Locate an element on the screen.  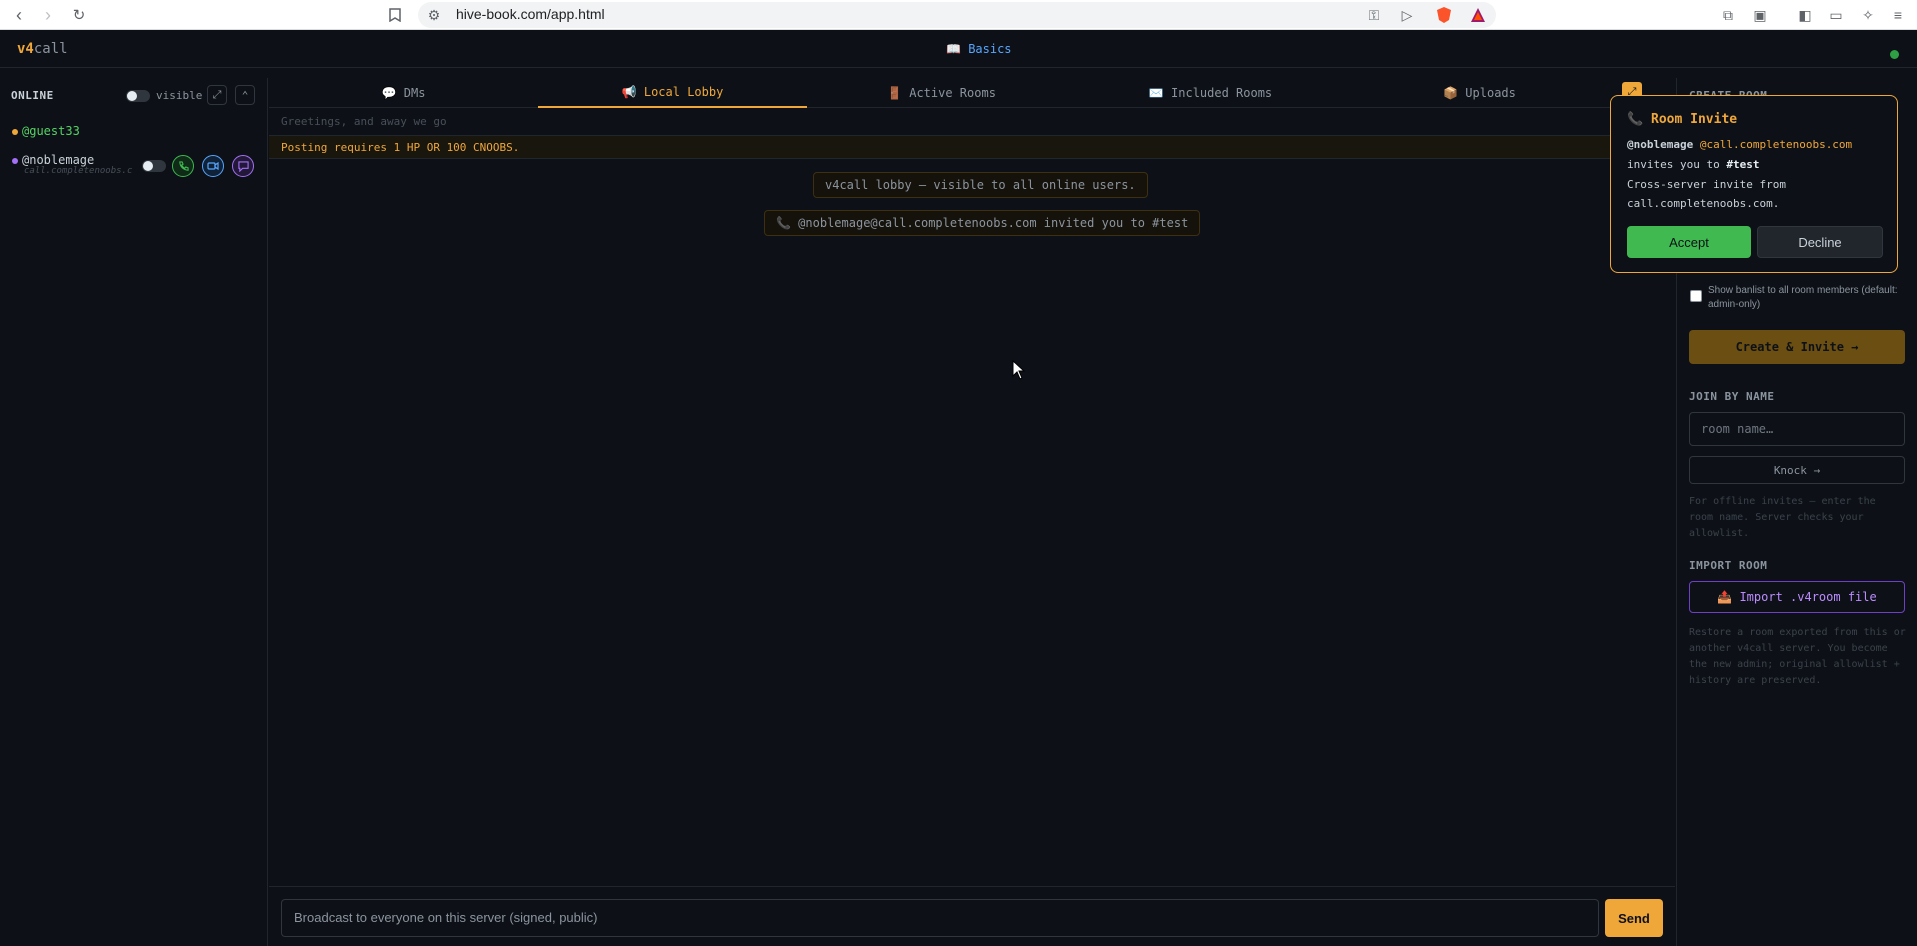
expand-icon: ⤢ is located at coordinates (217, 95).